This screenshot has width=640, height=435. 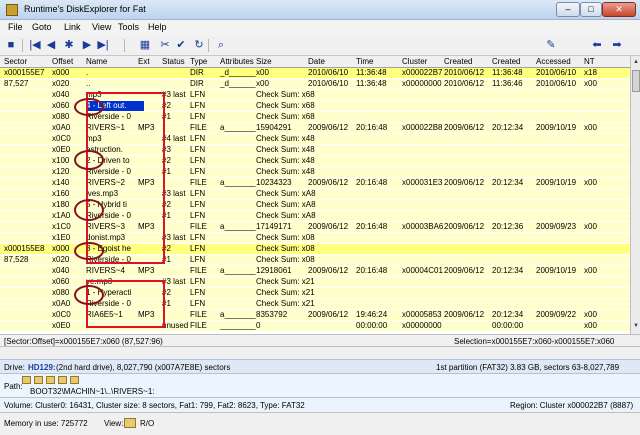 What do you see at coordinates (556, 127) in the screenshot?
I see `table-cell: 2009/10/19` at bounding box center [556, 127].